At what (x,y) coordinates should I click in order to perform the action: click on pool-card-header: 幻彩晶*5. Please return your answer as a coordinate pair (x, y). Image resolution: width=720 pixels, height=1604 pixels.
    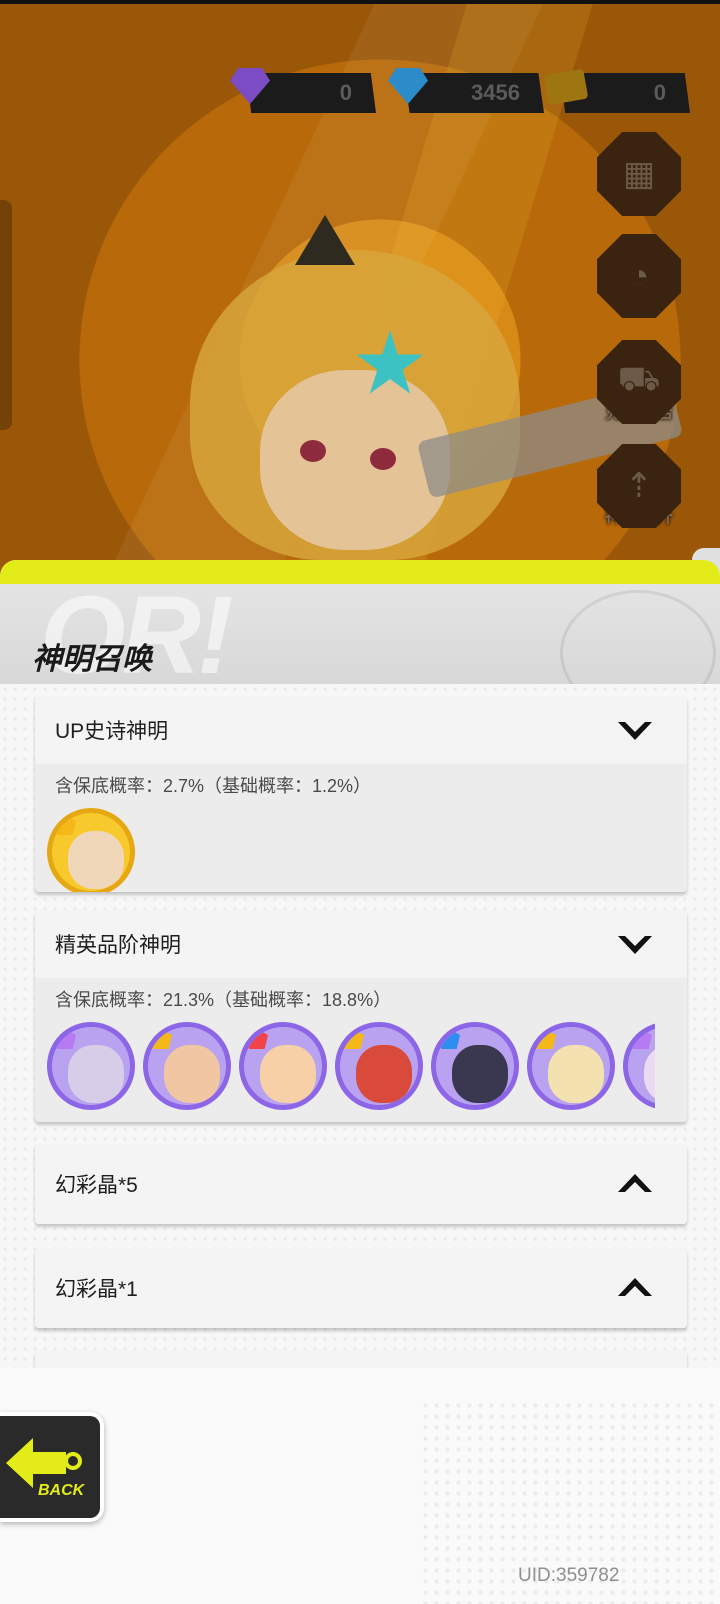
    Looking at the image, I should click on (361, 1184).